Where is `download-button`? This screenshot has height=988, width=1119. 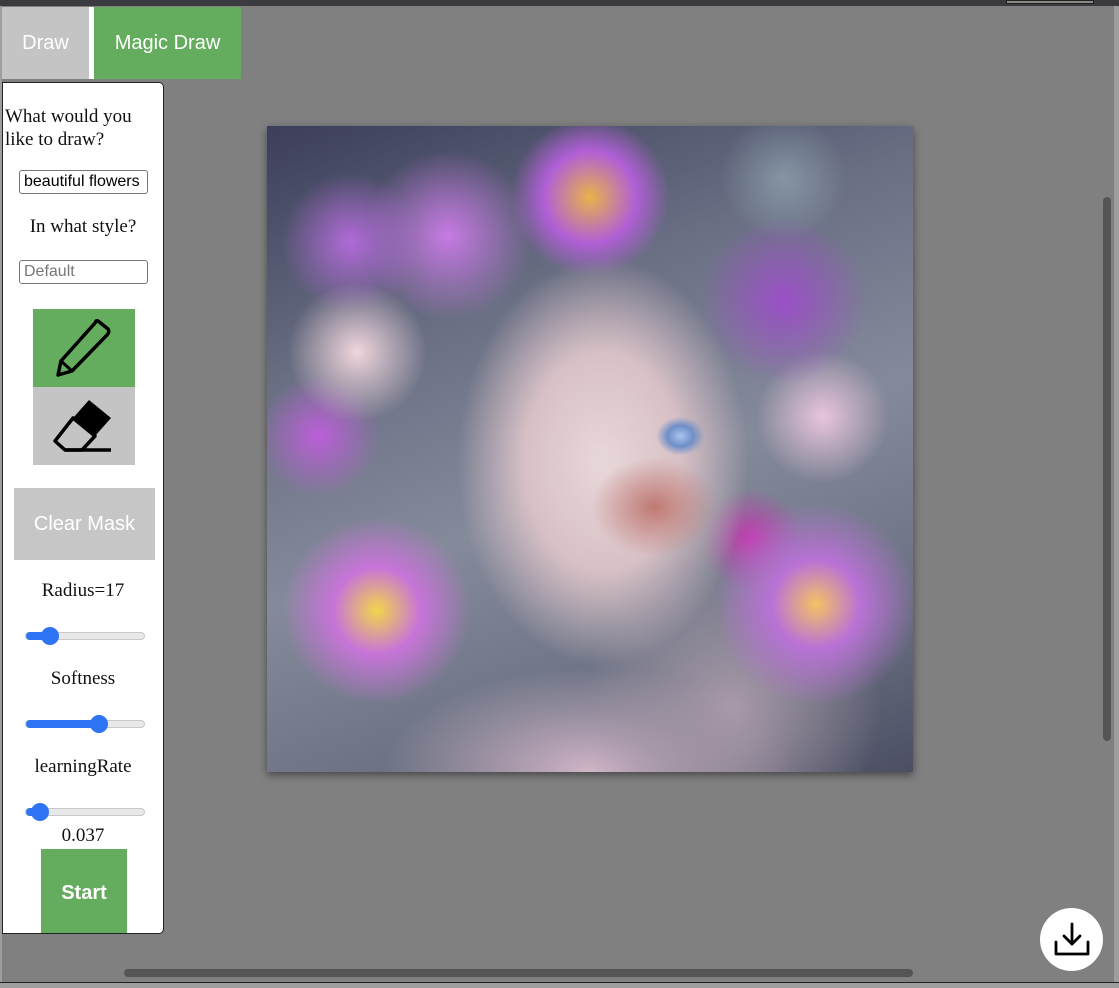 download-button is located at coordinates (1071, 939).